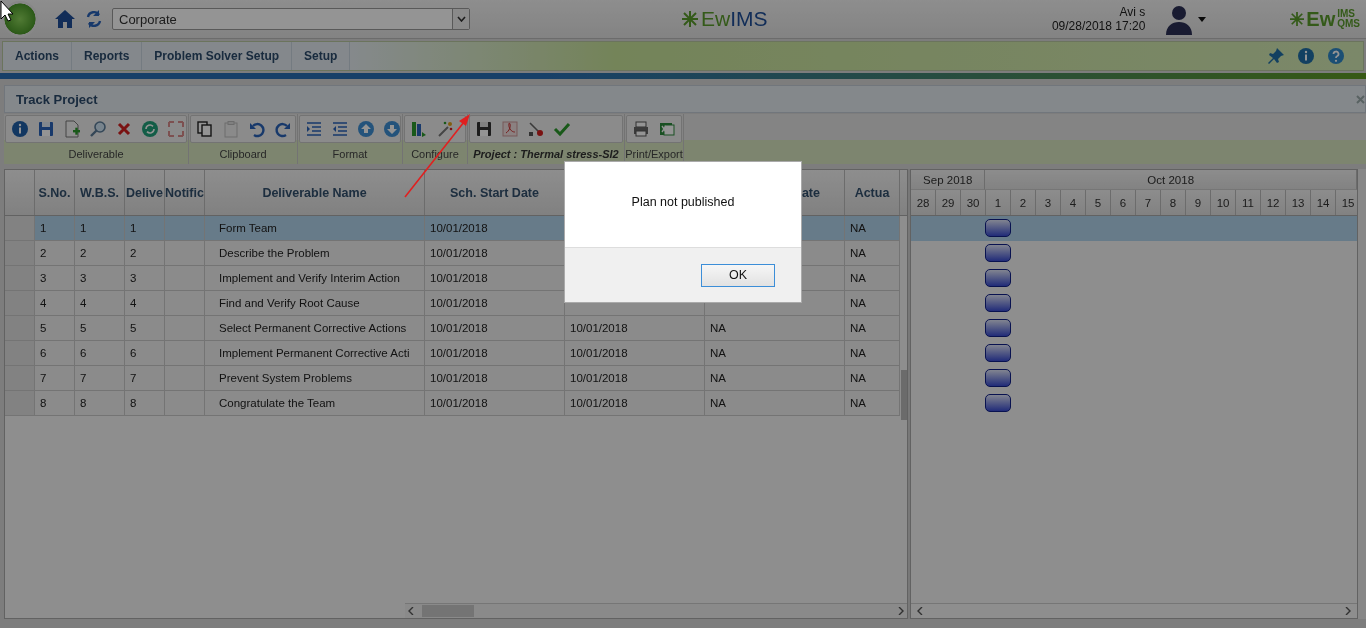  Describe the element at coordinates (1198, 202) in the screenshot. I see `day-label: 9` at that location.